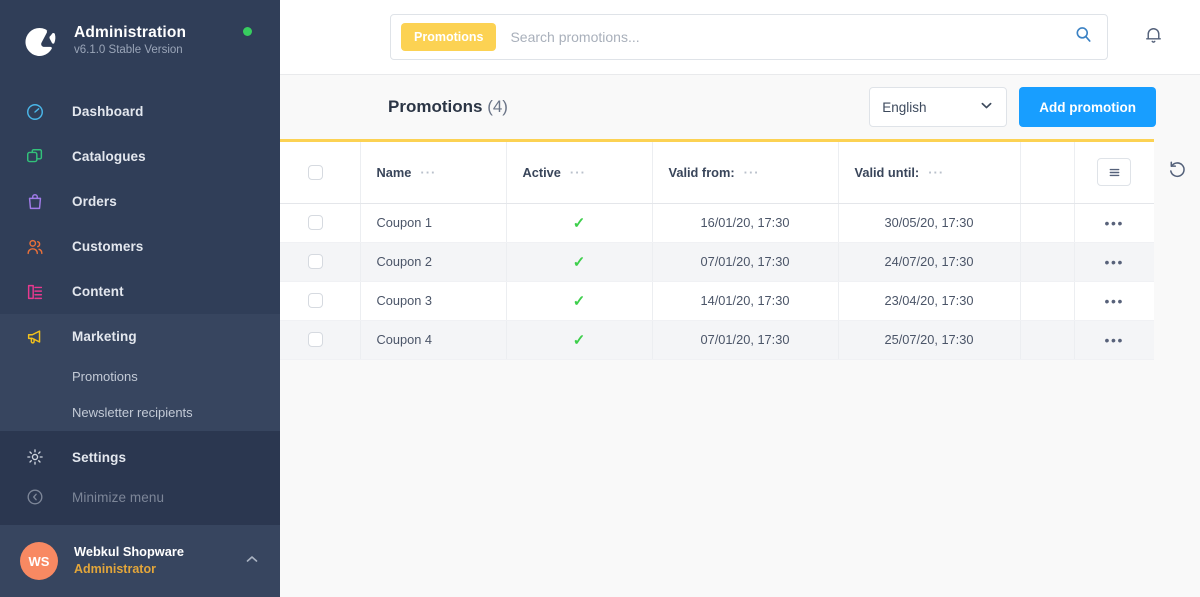  I want to click on sidebar-settings-block: Settings Minimize menu, so click(140, 478).